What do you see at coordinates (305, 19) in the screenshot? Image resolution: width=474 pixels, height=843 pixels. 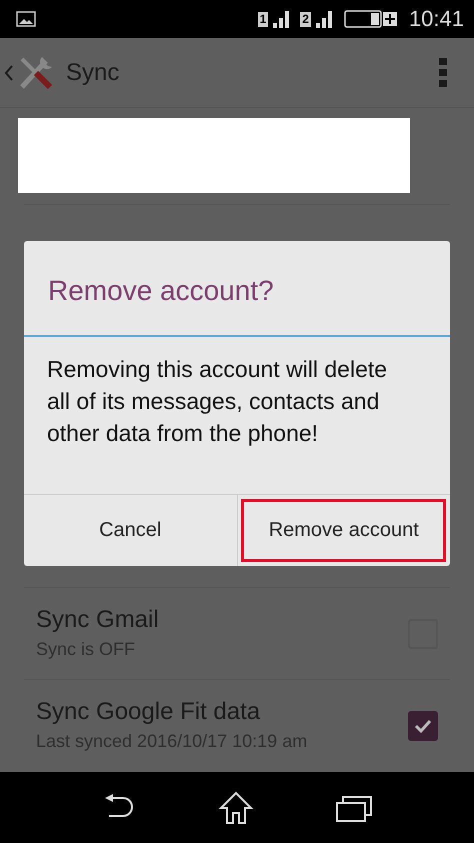 I see `sim-label: 2` at bounding box center [305, 19].